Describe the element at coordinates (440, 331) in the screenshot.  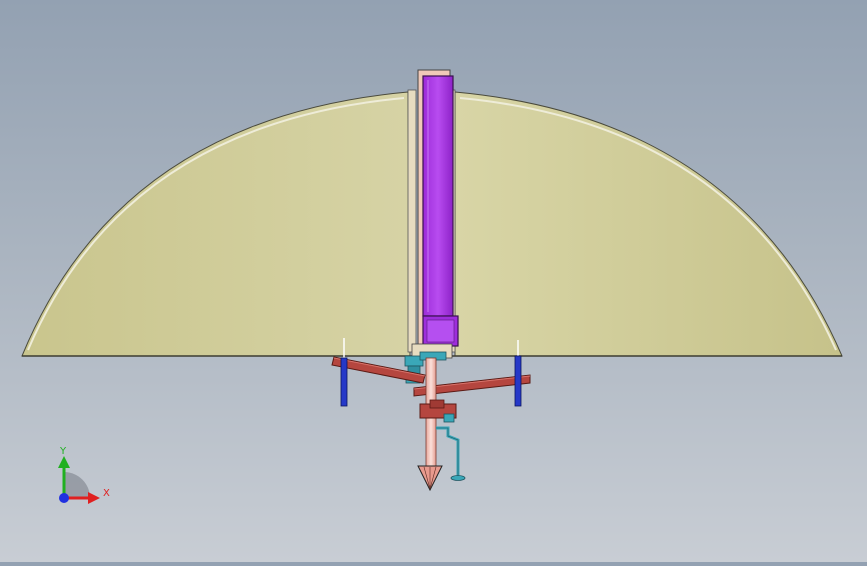
I see `mast-base-block` at that location.